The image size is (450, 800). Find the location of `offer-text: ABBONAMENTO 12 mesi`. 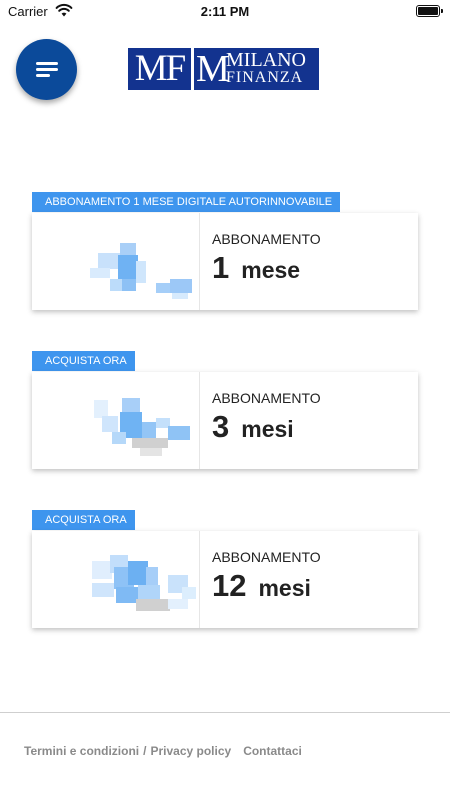

offer-text: ABBONAMENTO 12 mesi is located at coordinates (309, 579).